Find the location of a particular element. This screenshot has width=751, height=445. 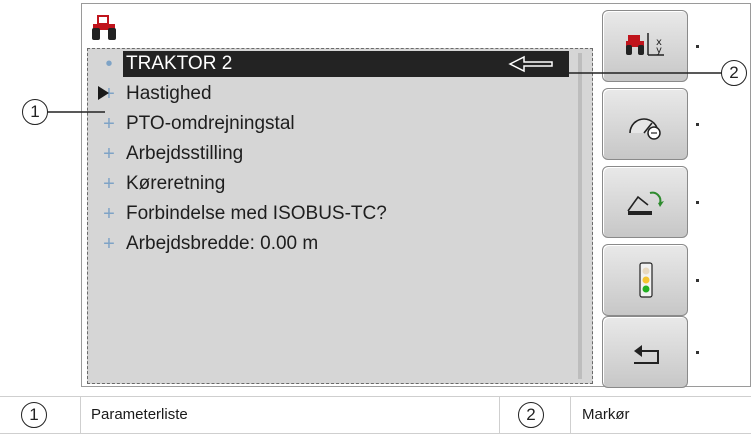

list-item-koereretning: + Køreretning is located at coordinates (340, 184).